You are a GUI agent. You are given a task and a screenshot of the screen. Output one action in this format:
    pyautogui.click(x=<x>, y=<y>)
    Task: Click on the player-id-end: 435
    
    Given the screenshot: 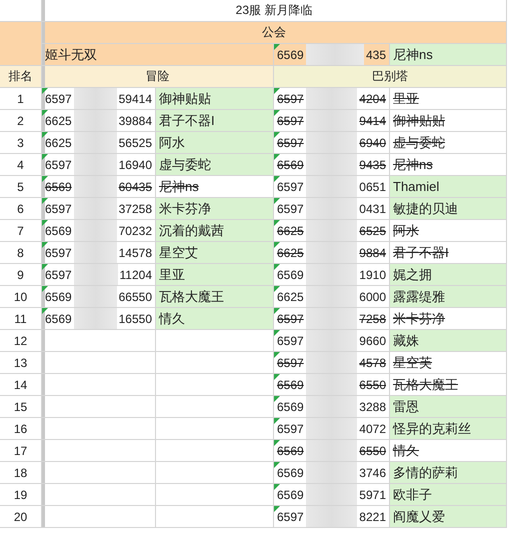 What is the action you would take?
    pyautogui.click(x=376, y=55)
    